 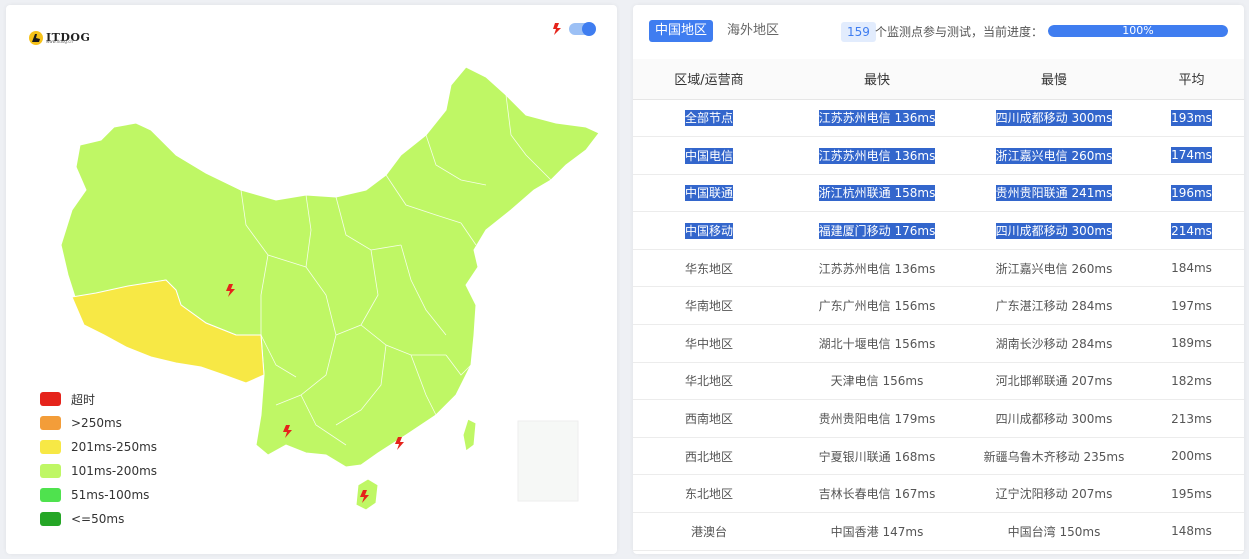 I want to click on fastest-cell: 福建厦门移动 176ms, so click(x=877, y=230).